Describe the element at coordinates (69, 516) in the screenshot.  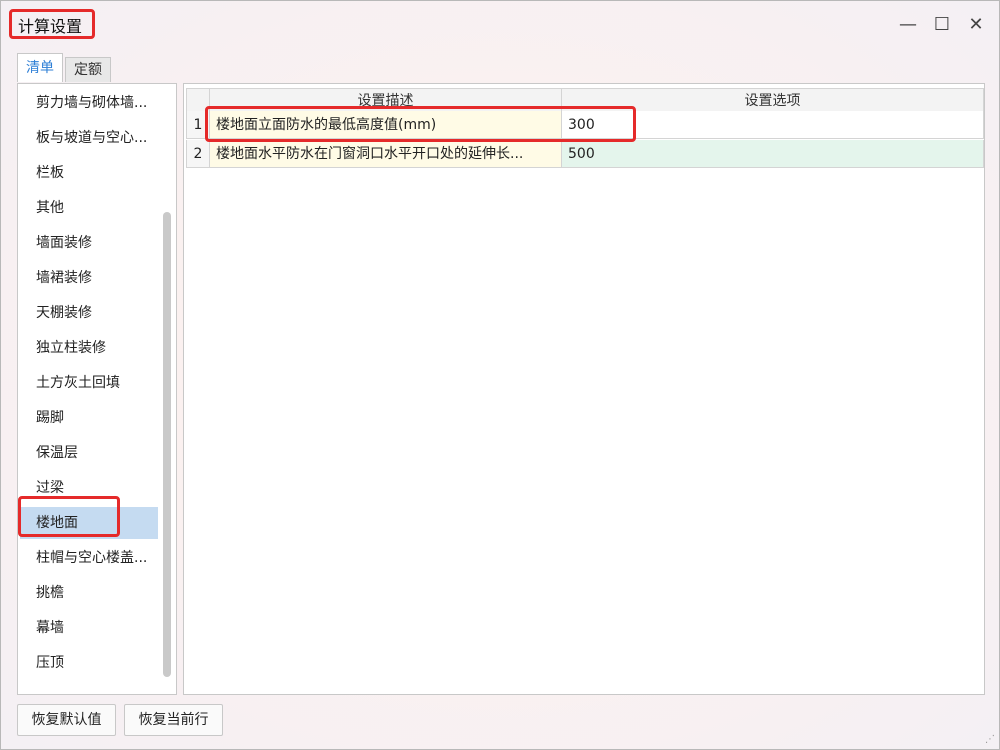
I see `highlight-selected-item` at that location.